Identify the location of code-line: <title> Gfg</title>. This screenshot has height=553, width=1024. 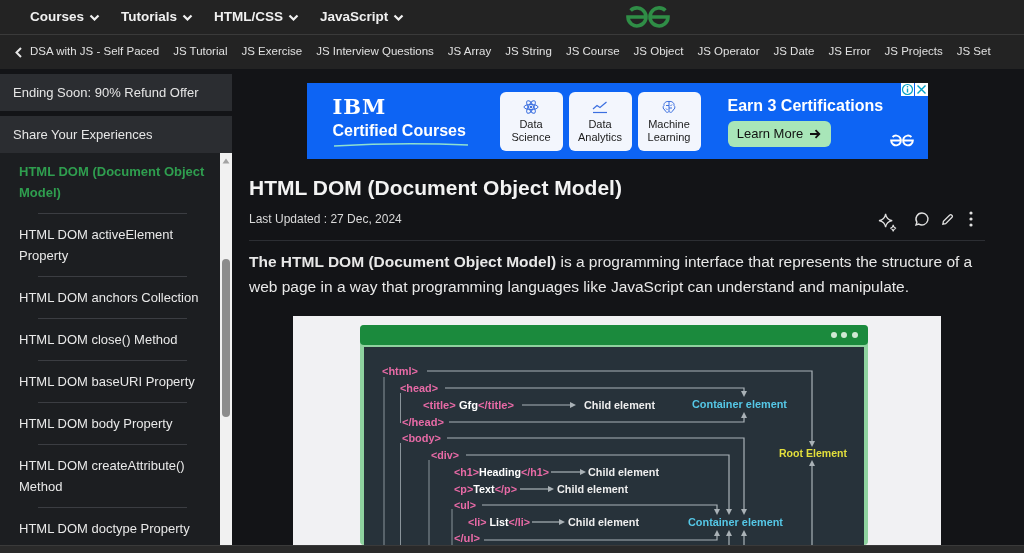
(468, 405).